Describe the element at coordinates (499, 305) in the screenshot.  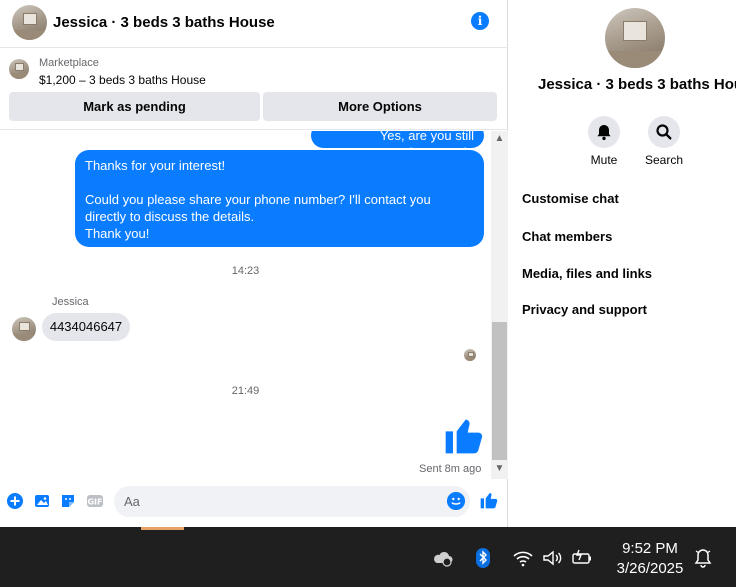
I see `chat-scrollbar: ▲ ▼` at that location.